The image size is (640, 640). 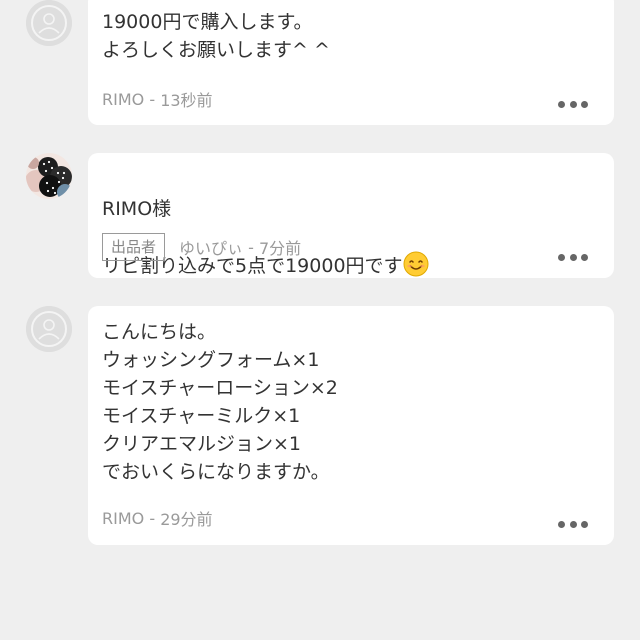 I want to click on timestamp: 13秒前, so click(x=186, y=100).